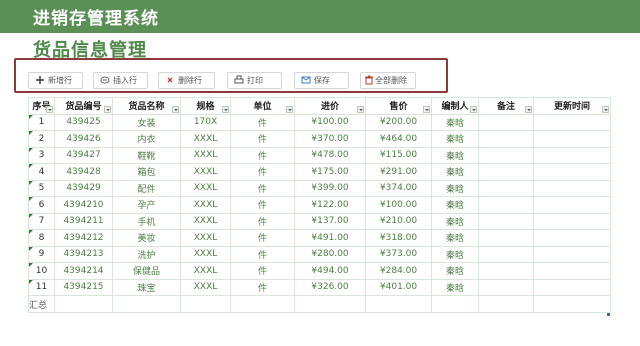  What do you see at coordinates (398, 139) in the screenshot?
I see `table-cell: ¥464.00` at bounding box center [398, 139].